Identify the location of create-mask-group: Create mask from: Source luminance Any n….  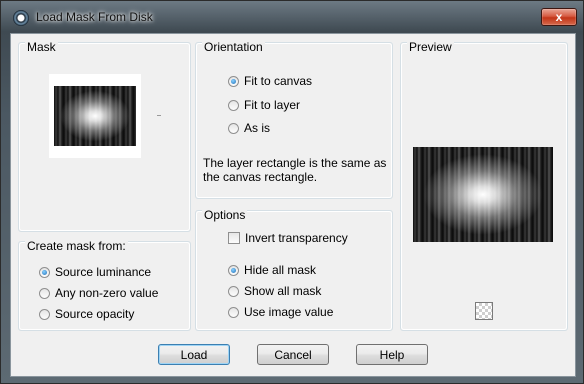
(104, 285).